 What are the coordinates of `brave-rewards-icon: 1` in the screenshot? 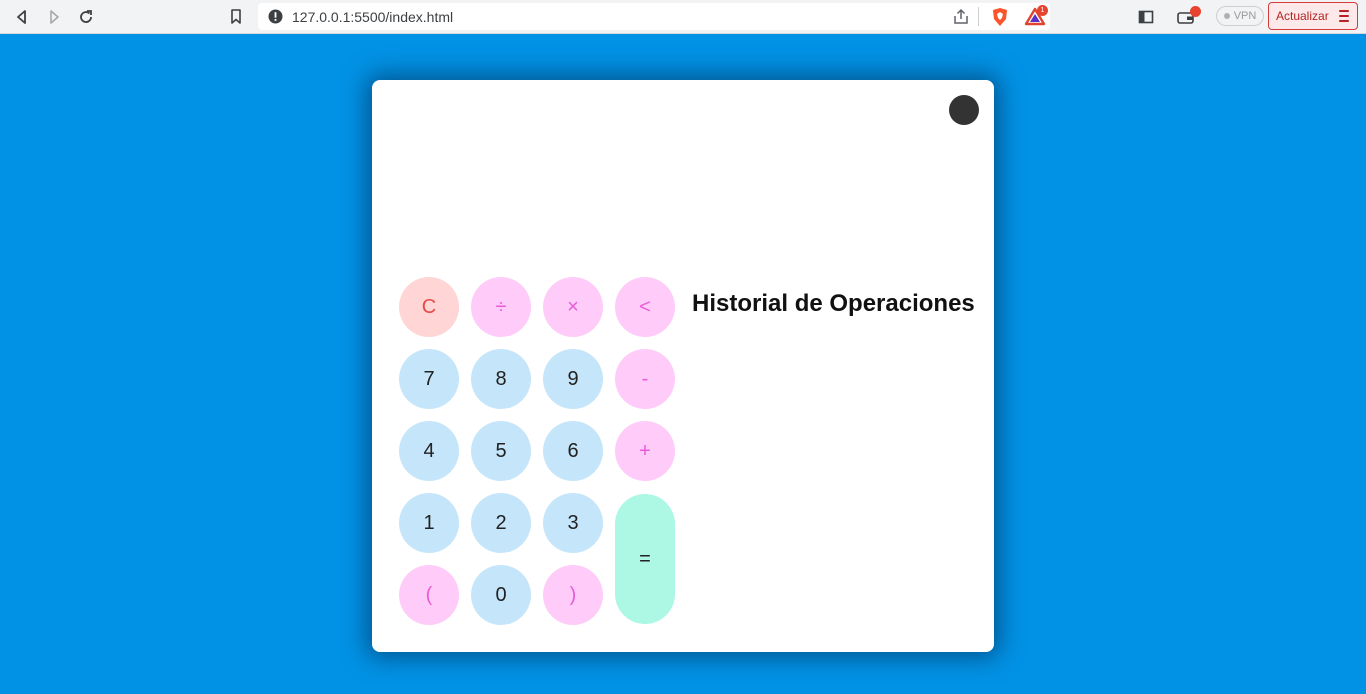 It's located at (1037, 16).